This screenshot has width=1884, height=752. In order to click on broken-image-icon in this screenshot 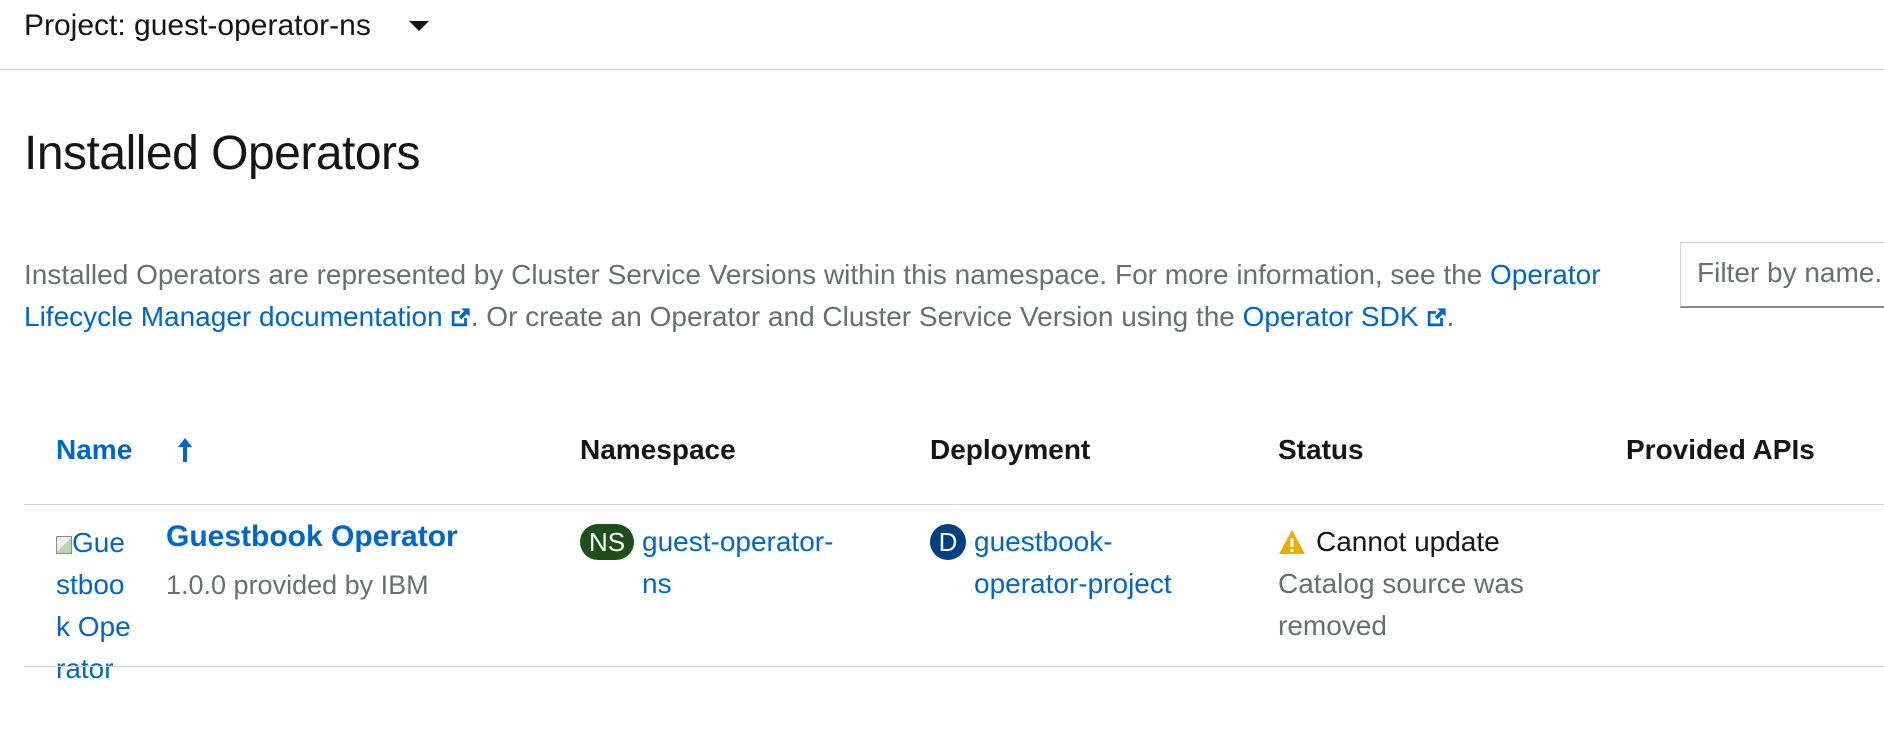, I will do `click(64, 545)`.